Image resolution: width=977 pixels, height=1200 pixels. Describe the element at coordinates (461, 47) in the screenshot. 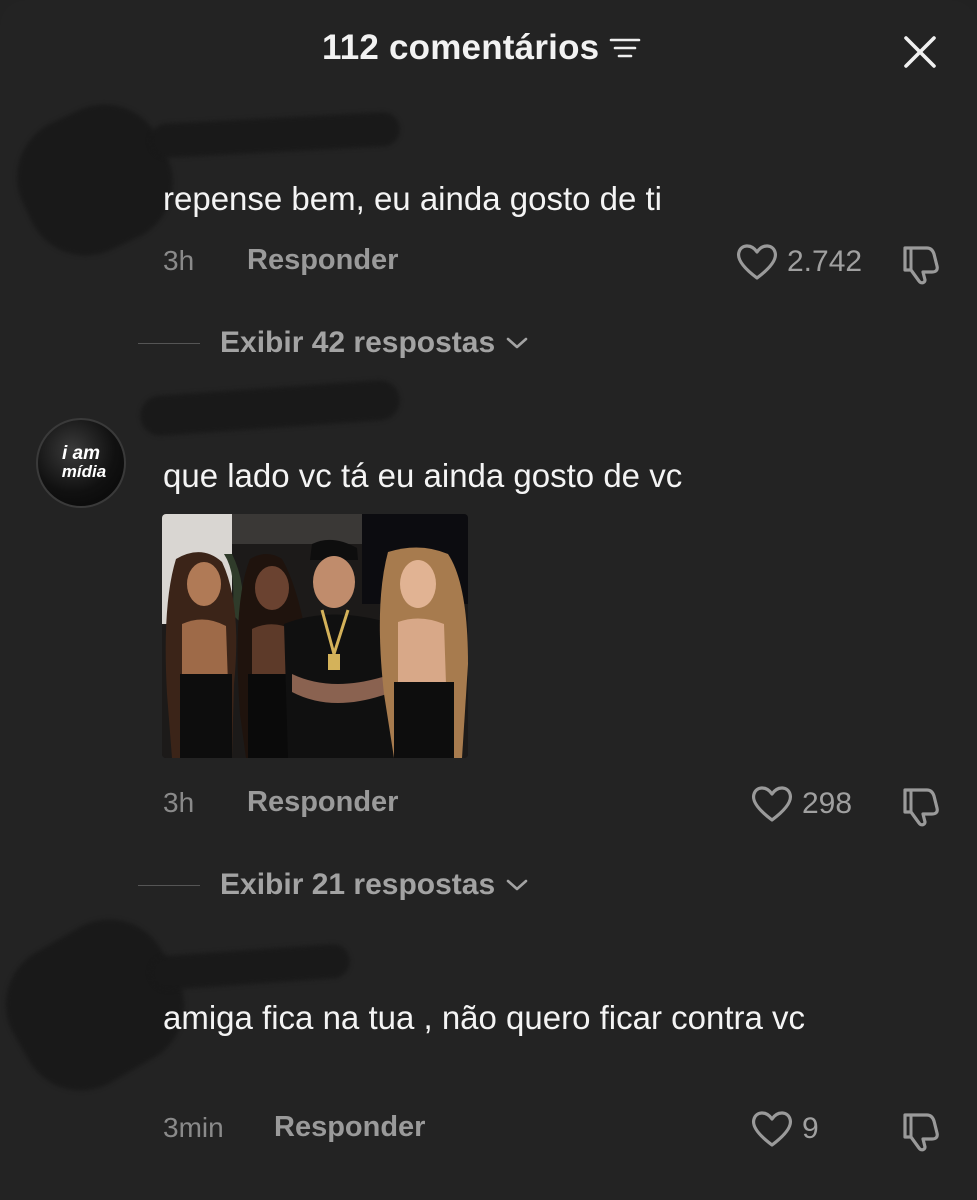

I see `comments-count-title: 112 comentários` at that location.